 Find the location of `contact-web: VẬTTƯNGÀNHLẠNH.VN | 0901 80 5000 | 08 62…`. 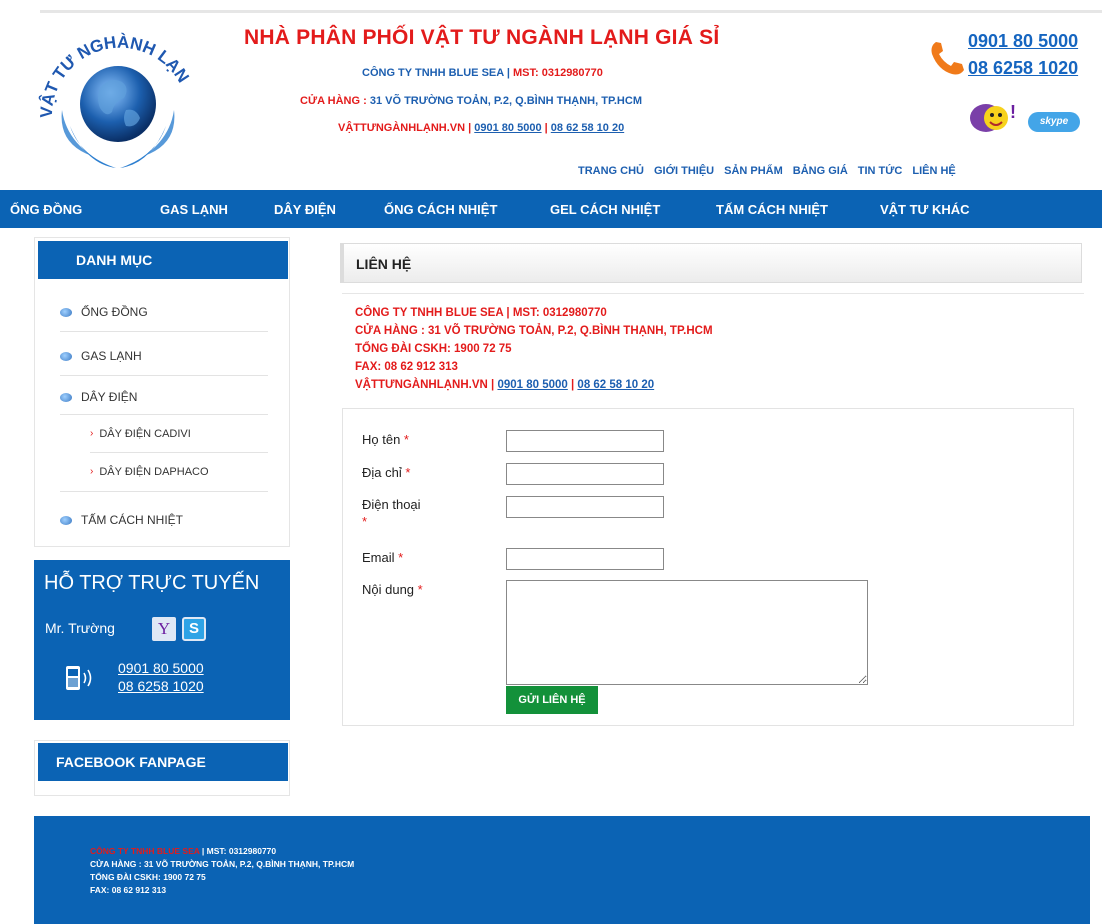

contact-web: VẬTTƯNGÀNHLẠNH.VN | 0901 80 5000 | 08 62… is located at coordinates (504, 385).